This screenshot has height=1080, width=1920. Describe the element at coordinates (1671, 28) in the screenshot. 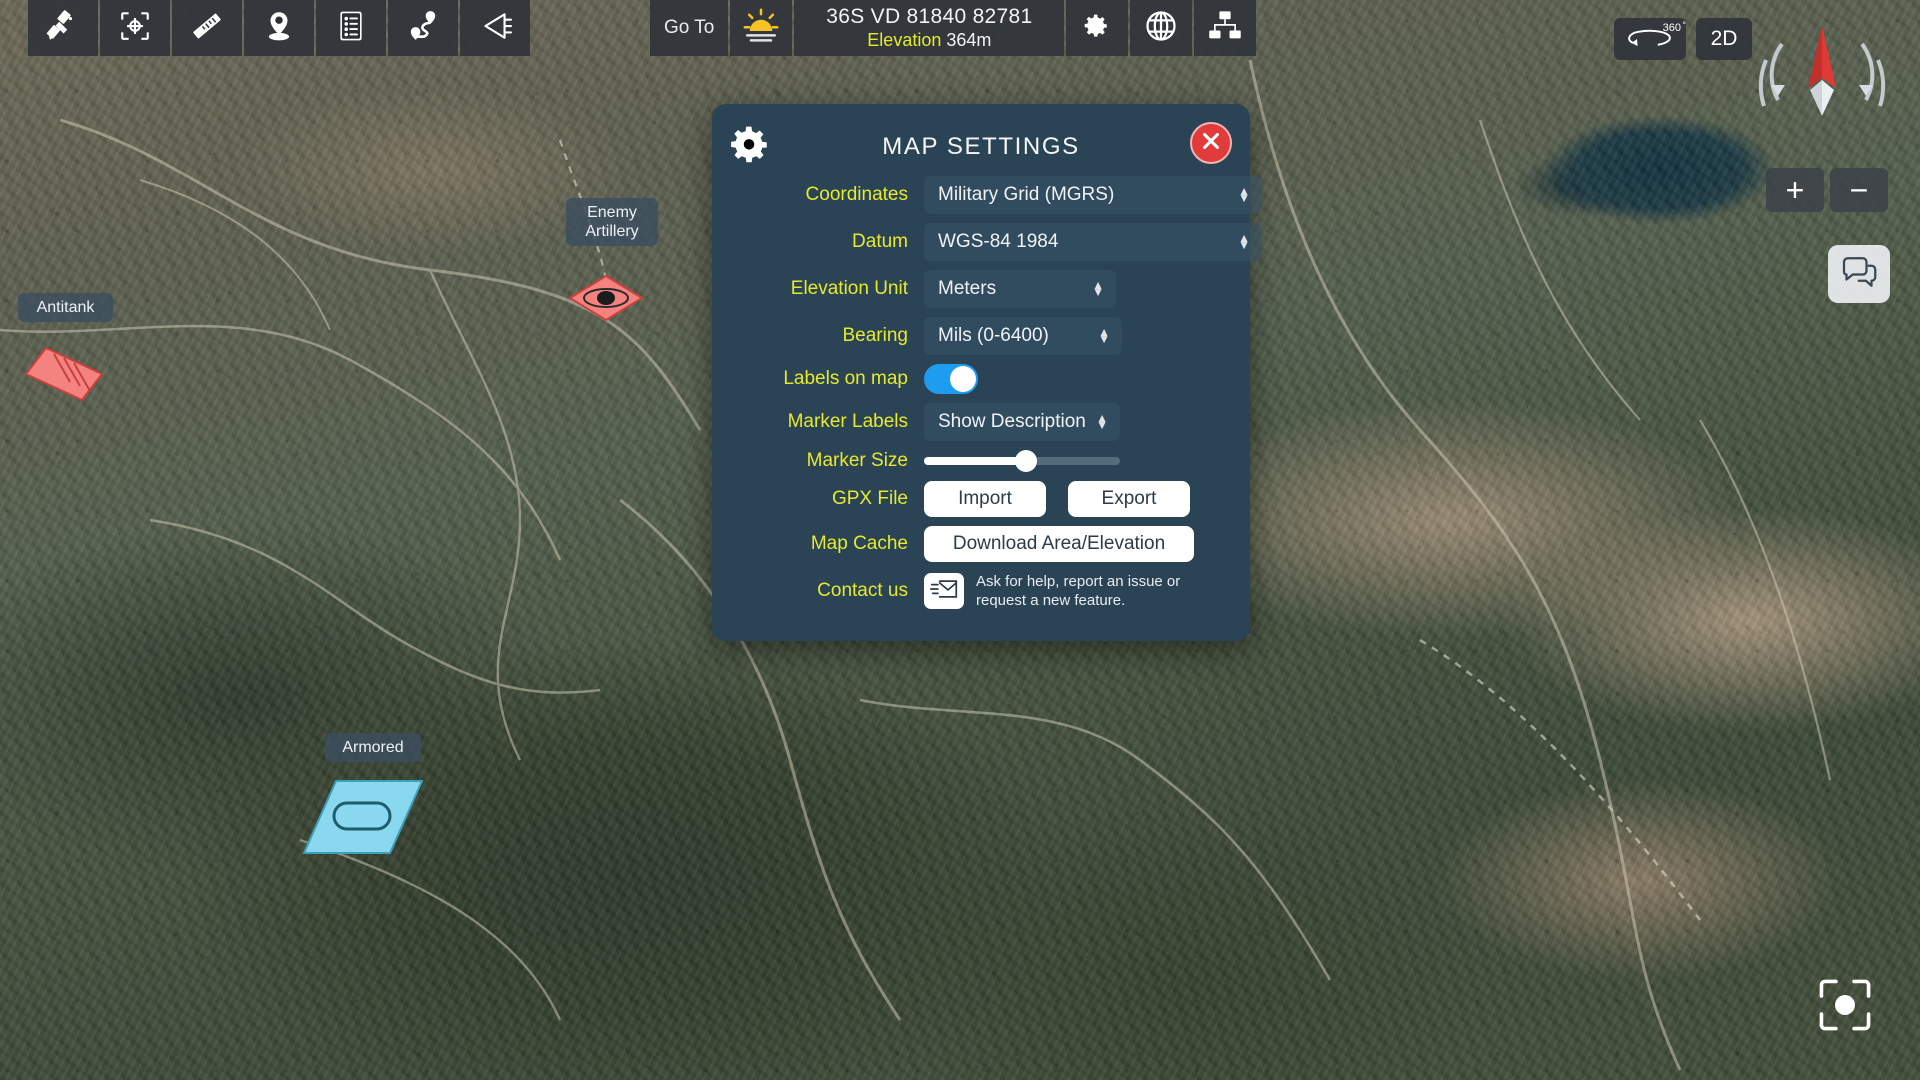

I see `rotate-360-label: 360` at that location.